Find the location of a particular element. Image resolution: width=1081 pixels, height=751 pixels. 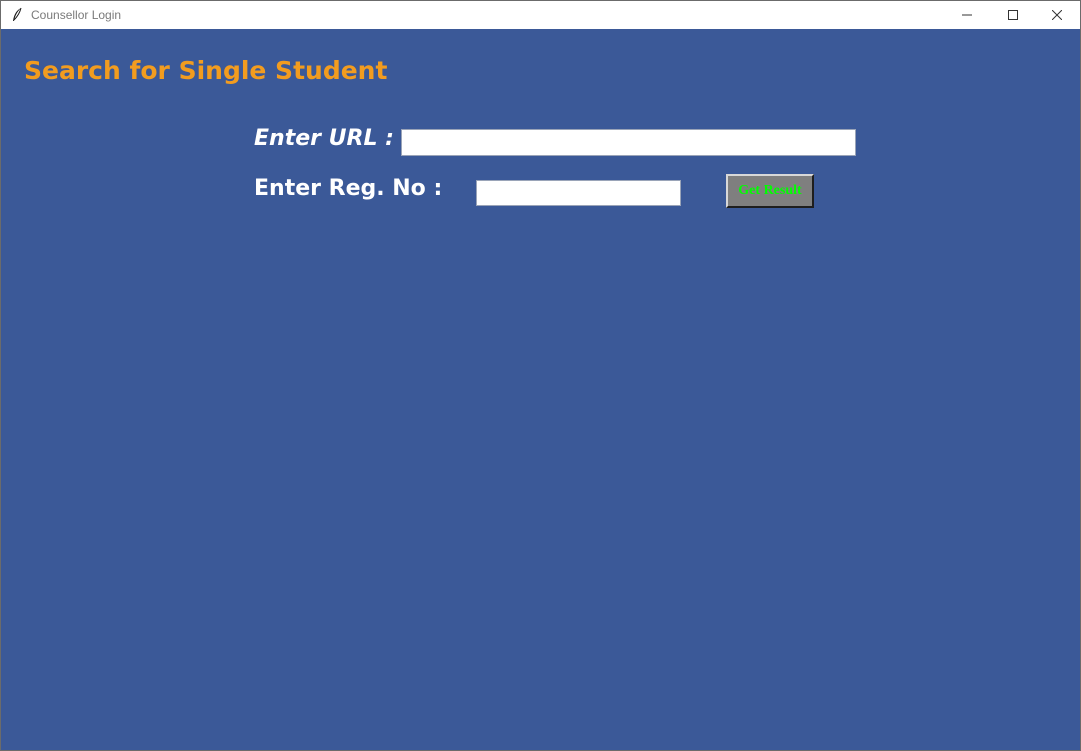

title-bar: Counsellor Login is located at coordinates (540, 15).